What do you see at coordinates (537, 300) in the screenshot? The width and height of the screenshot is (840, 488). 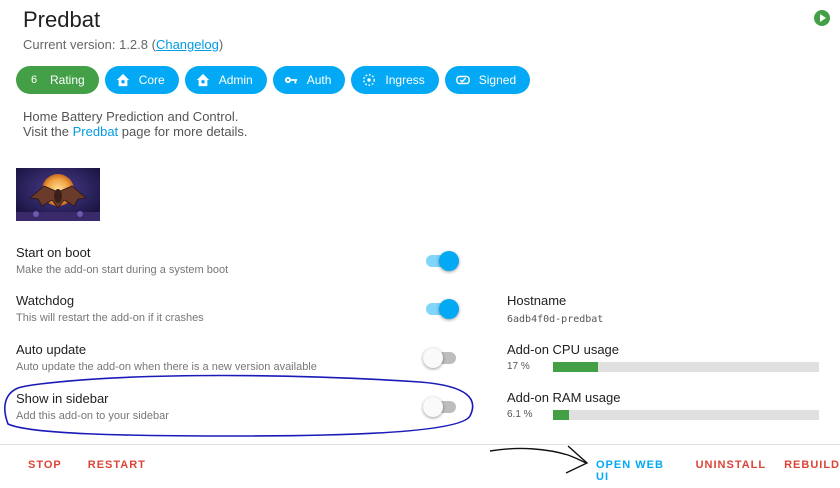 I see `hostname-label: Hostname` at bounding box center [537, 300].